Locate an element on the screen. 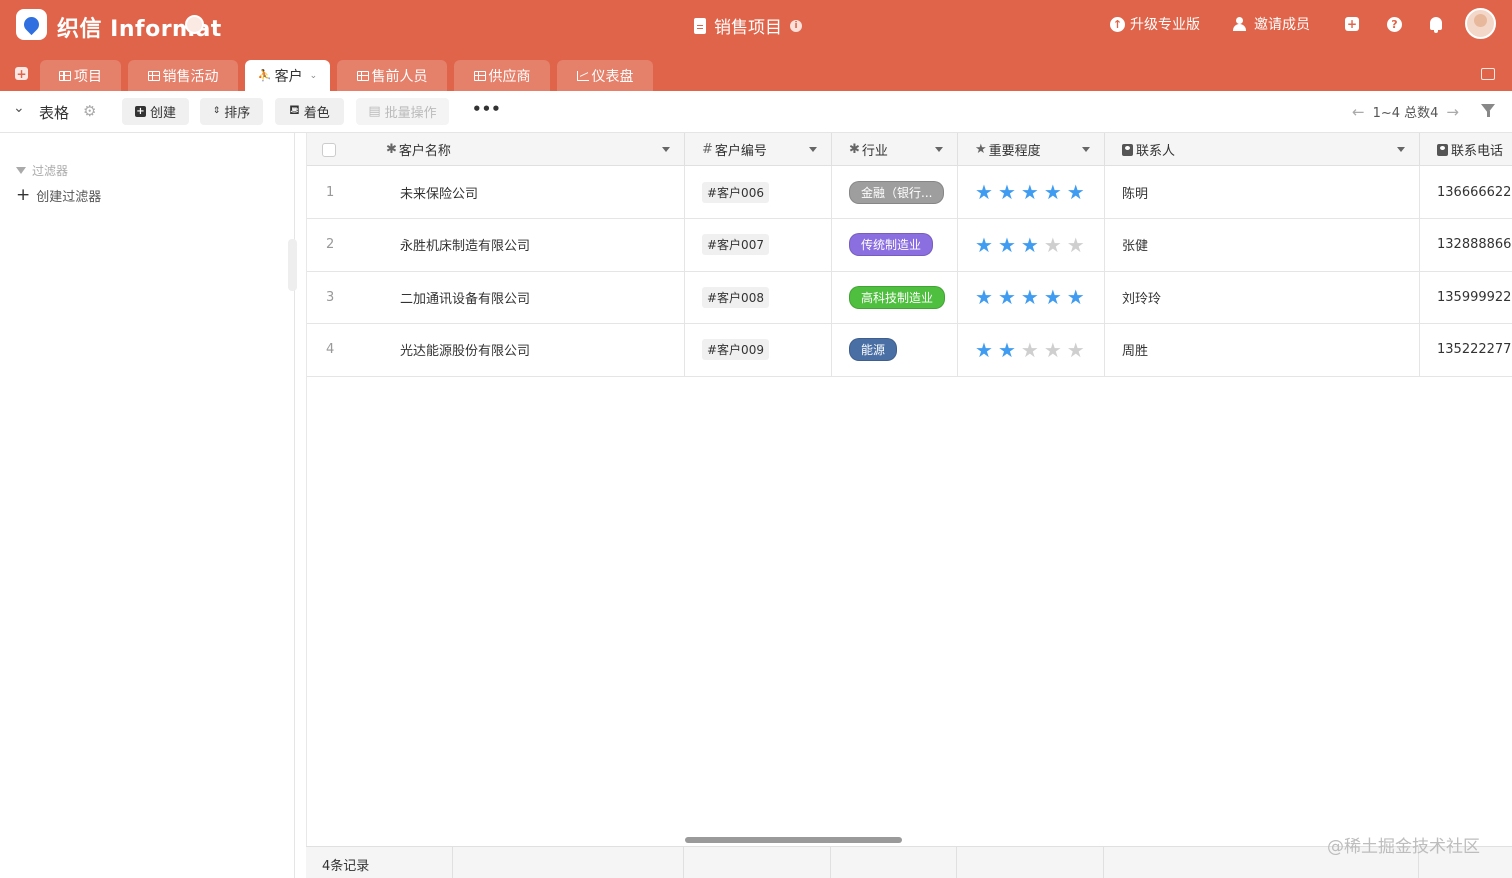  row-number-cell: 1 is located at coordinates (341, 192).